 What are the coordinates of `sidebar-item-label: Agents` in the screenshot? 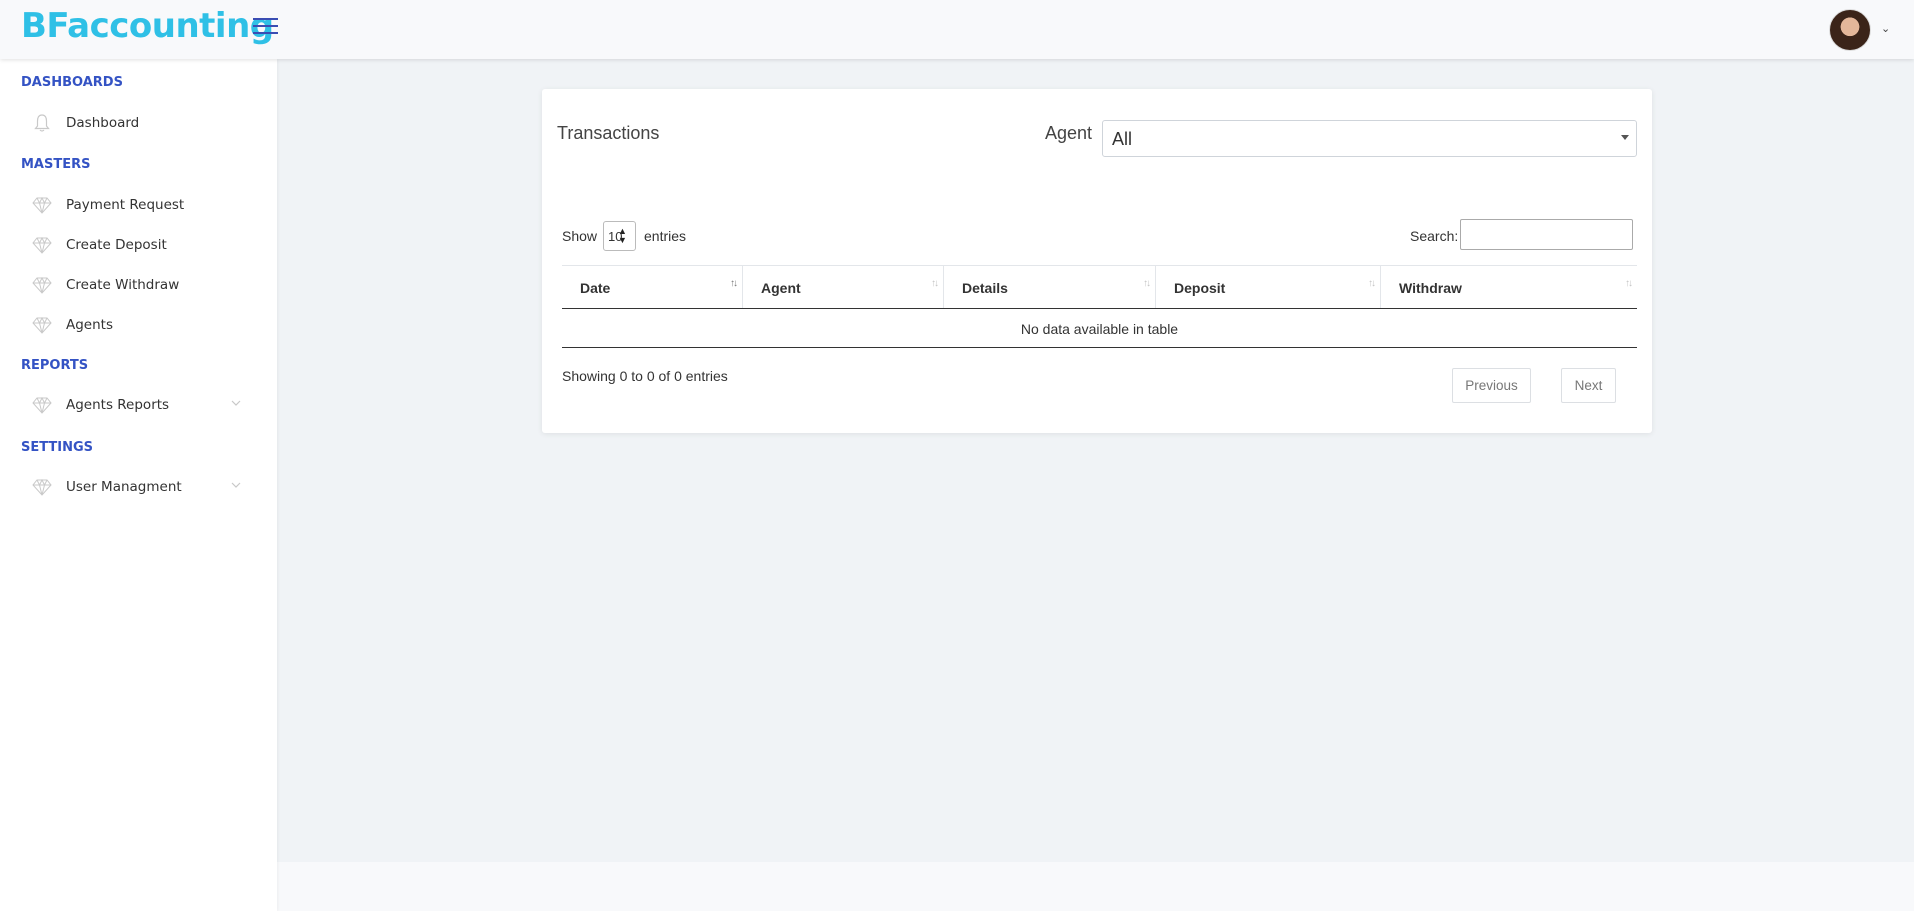 It's located at (89, 325).